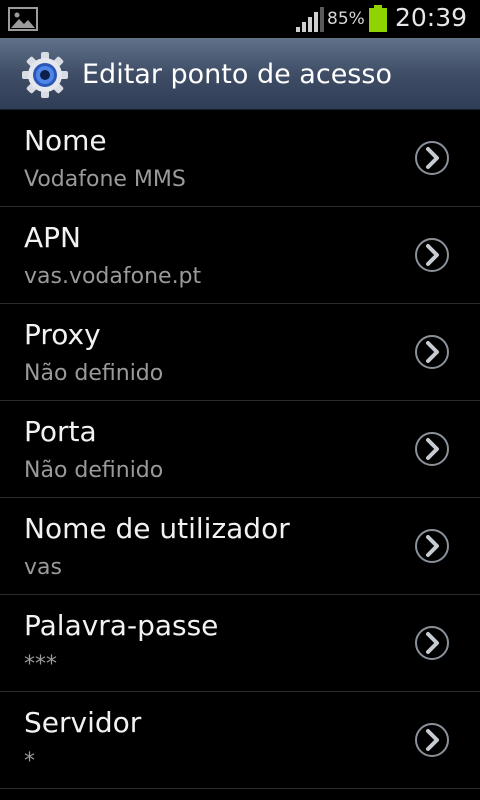 This screenshot has width=480, height=800. What do you see at coordinates (157, 528) in the screenshot?
I see `setting-label: Nome de utilizador` at bounding box center [157, 528].